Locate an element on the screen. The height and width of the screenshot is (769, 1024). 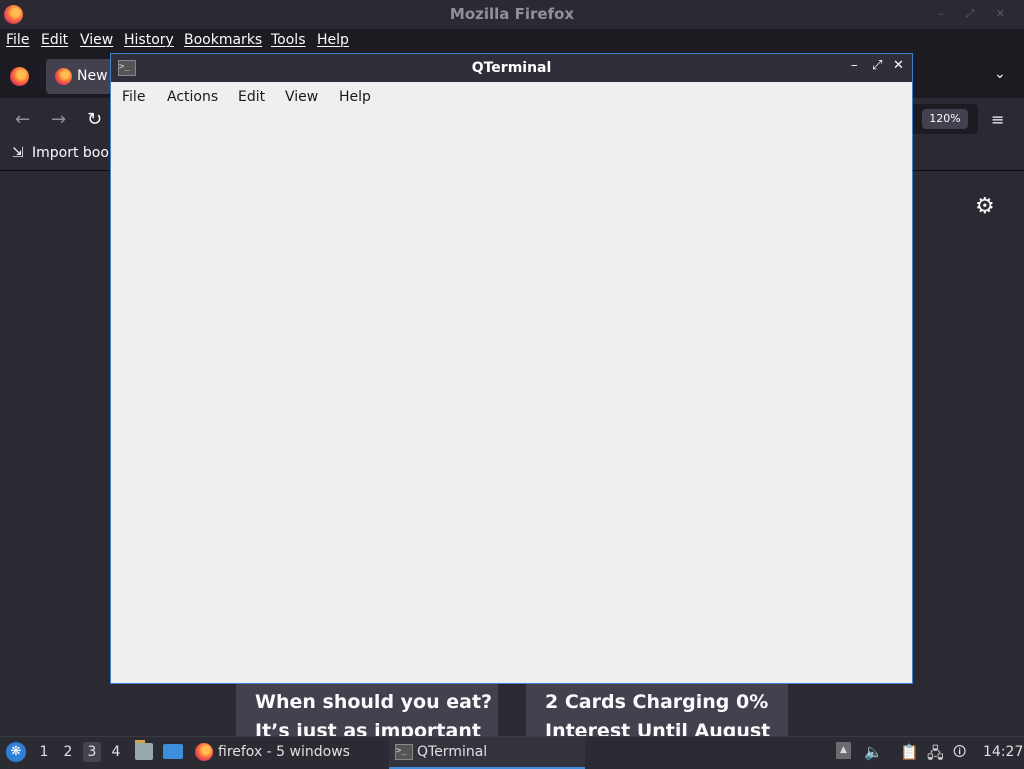
workspace-4: 4 is located at coordinates (116, 752).